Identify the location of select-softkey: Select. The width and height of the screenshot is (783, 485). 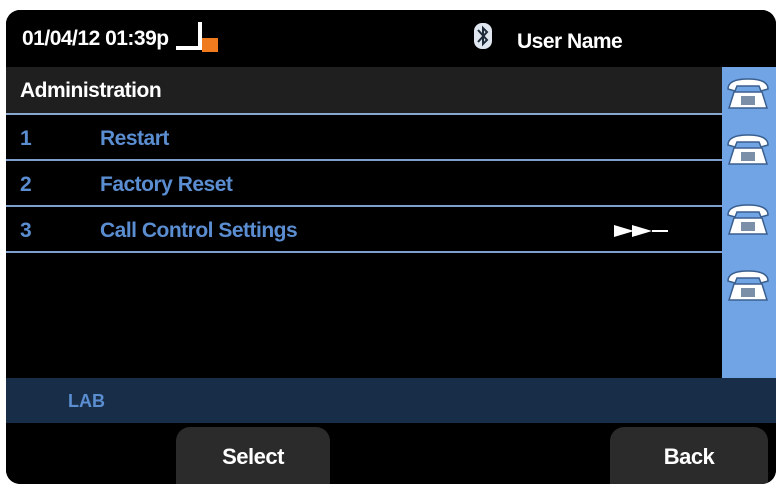
(253, 455).